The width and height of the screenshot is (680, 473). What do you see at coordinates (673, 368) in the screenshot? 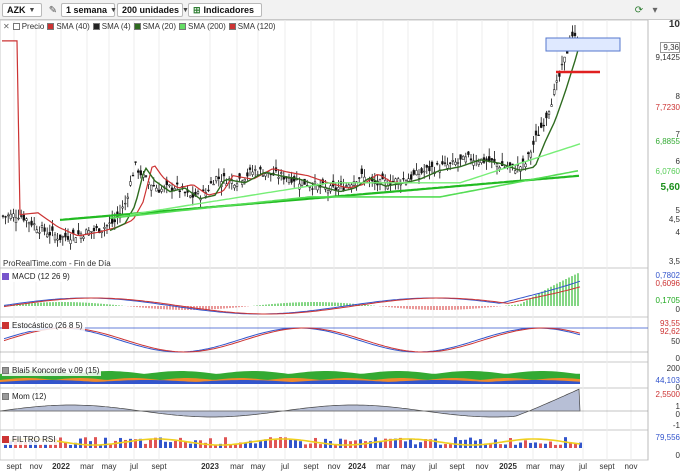
I see `koncorde-axis-label: 200` at bounding box center [673, 368].